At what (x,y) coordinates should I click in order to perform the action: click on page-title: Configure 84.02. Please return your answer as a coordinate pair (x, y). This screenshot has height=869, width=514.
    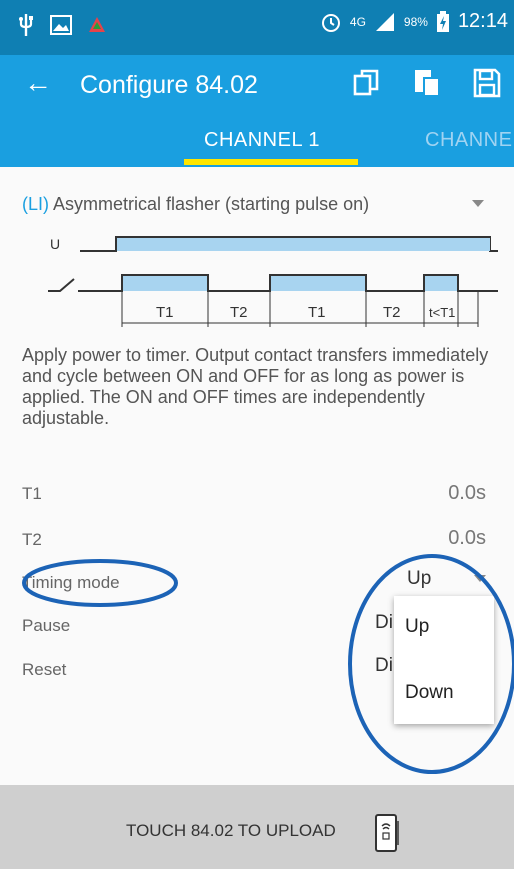
    Looking at the image, I should click on (169, 85).